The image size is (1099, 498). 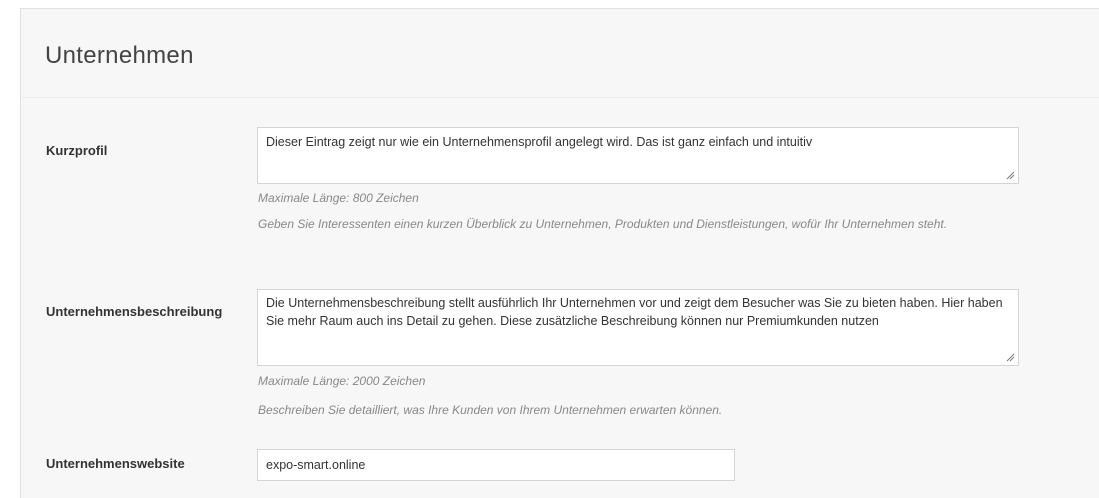 I want to click on website-input: expo-smart.online, so click(x=496, y=465).